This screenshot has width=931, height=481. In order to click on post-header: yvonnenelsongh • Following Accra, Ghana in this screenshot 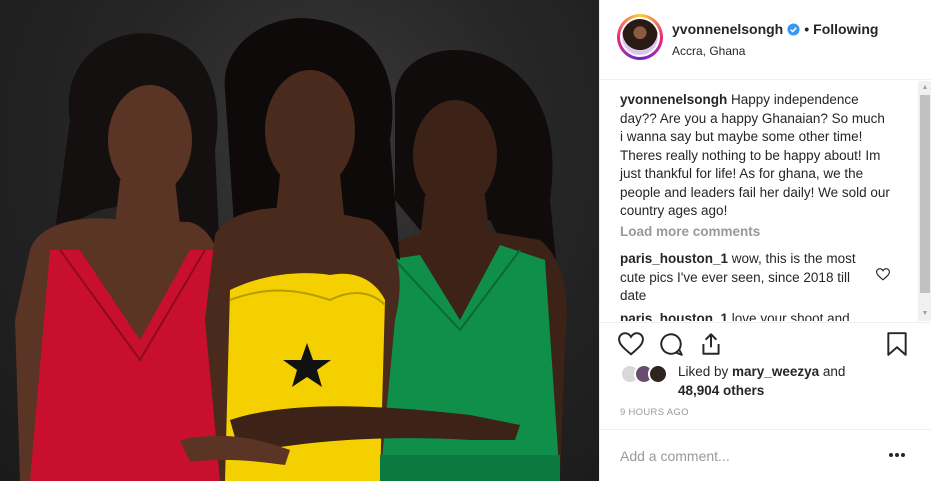, I will do `click(765, 40)`.